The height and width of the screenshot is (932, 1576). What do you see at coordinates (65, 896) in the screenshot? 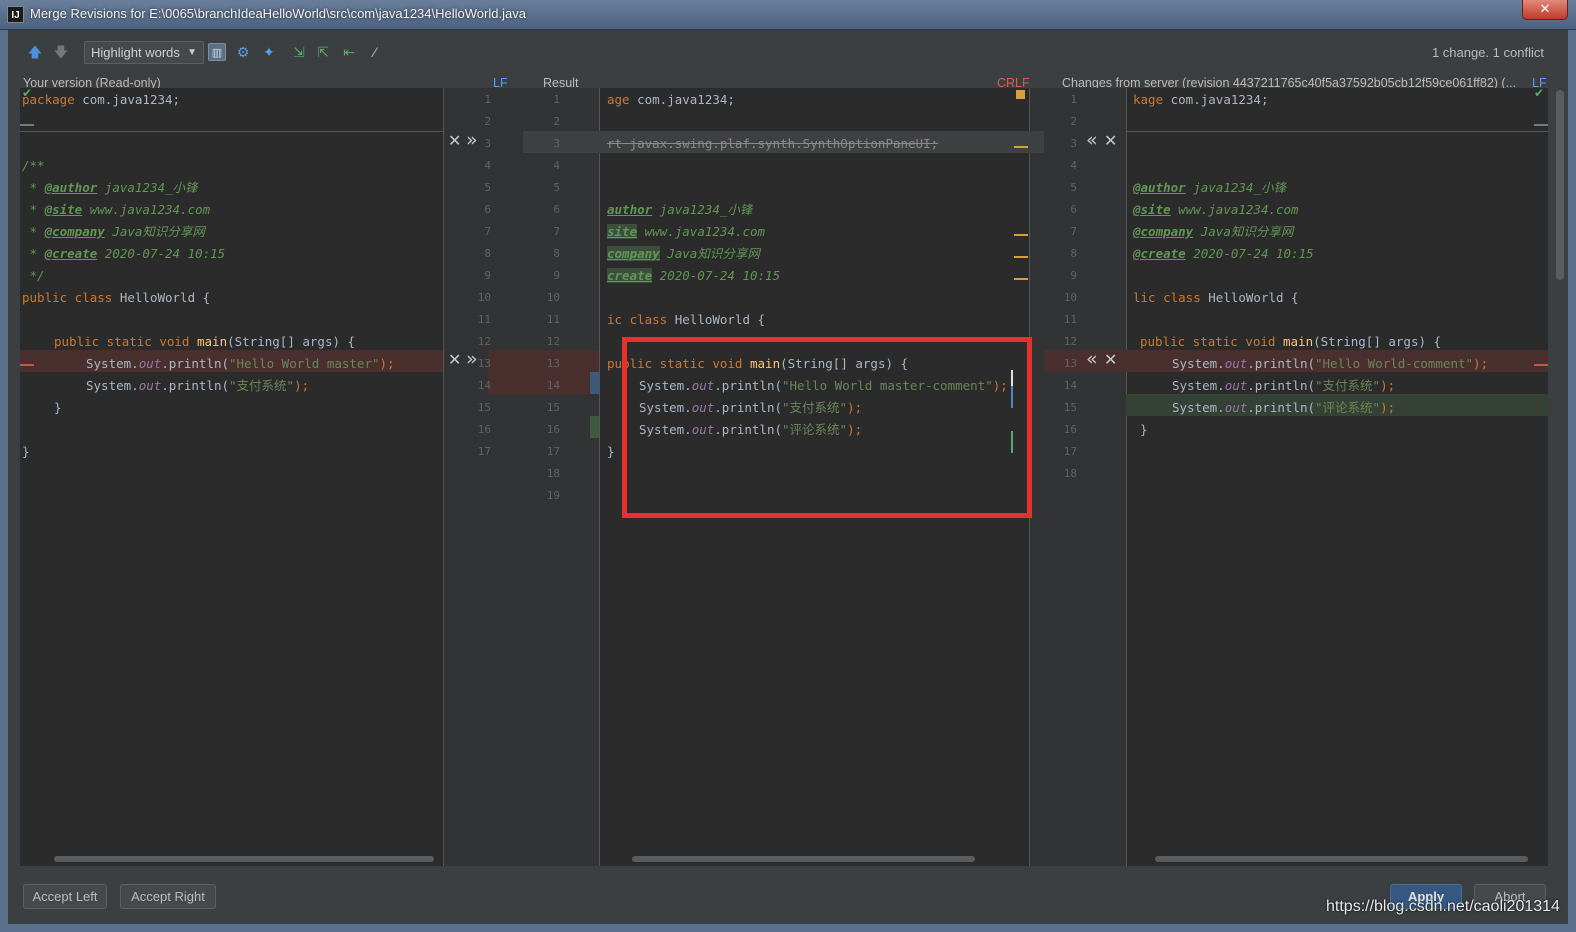
I see `accept-left-button: Accept Left` at bounding box center [65, 896].